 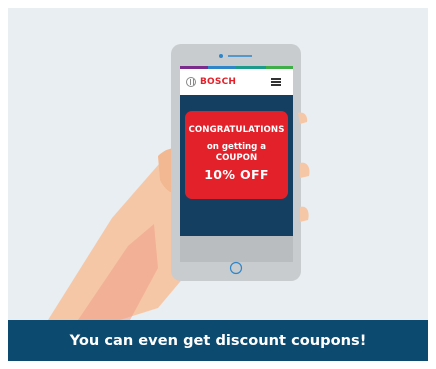 What do you see at coordinates (236, 174) in the screenshot?
I see `coupon-discount: 10% OFF` at bounding box center [236, 174].